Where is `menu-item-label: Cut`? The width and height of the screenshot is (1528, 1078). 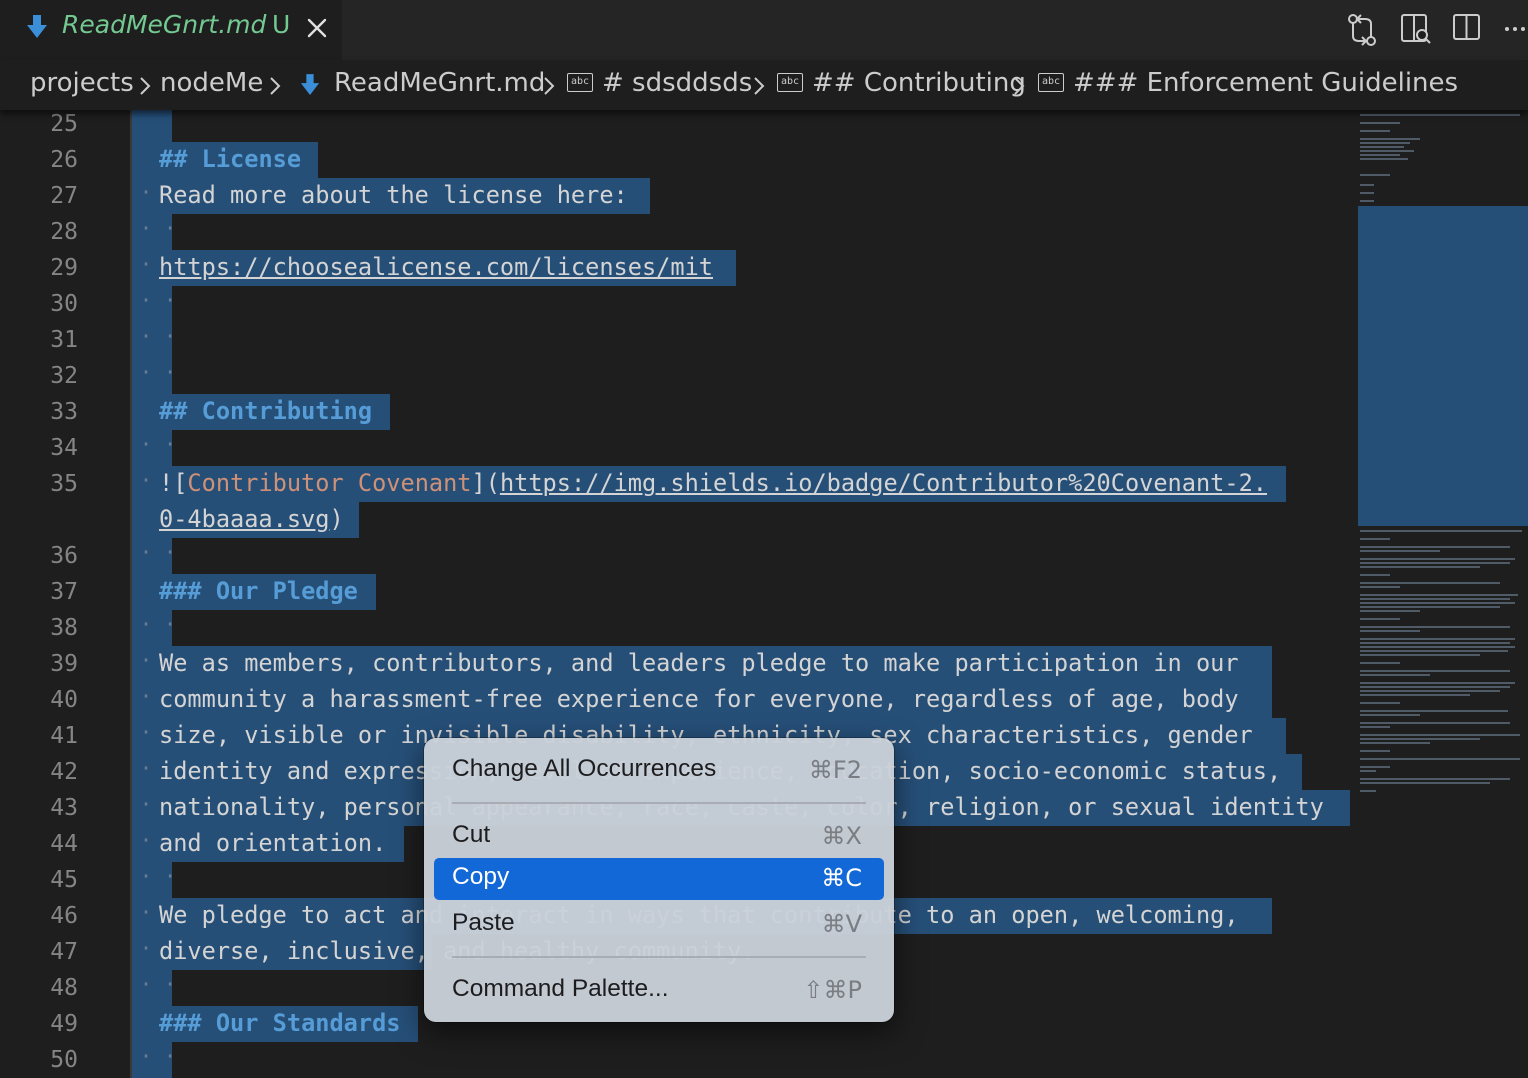
menu-item-label: Cut is located at coordinates (471, 834).